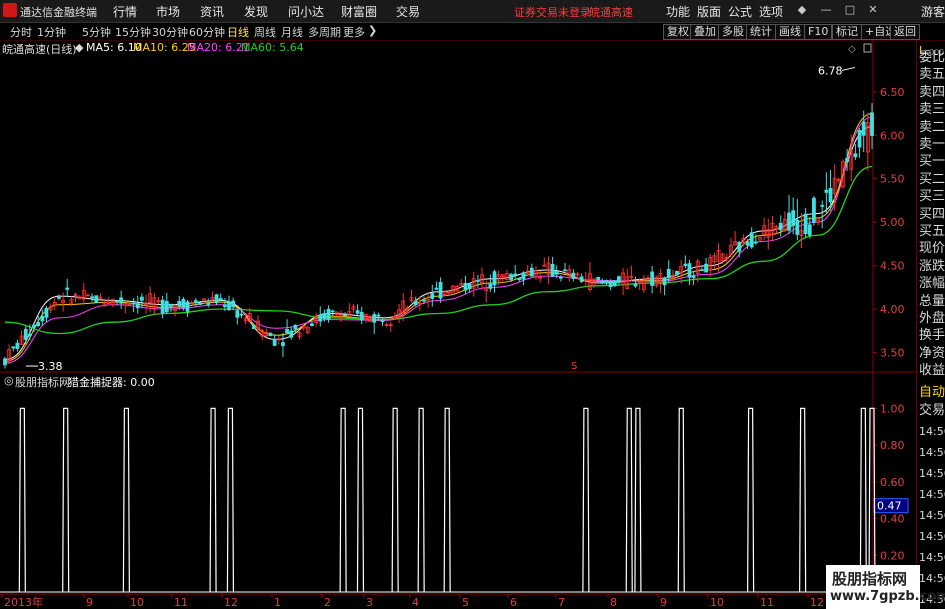 This screenshot has width=945, height=609. What do you see at coordinates (717, 602) in the screenshot?
I see `x-label-14: 10` at bounding box center [717, 602].